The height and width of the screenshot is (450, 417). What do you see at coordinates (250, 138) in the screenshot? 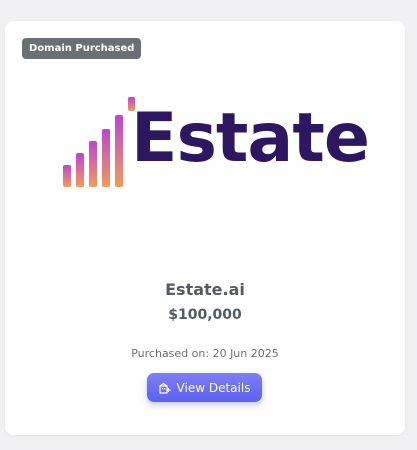
I see `logo-wordmark: Estate` at bounding box center [250, 138].